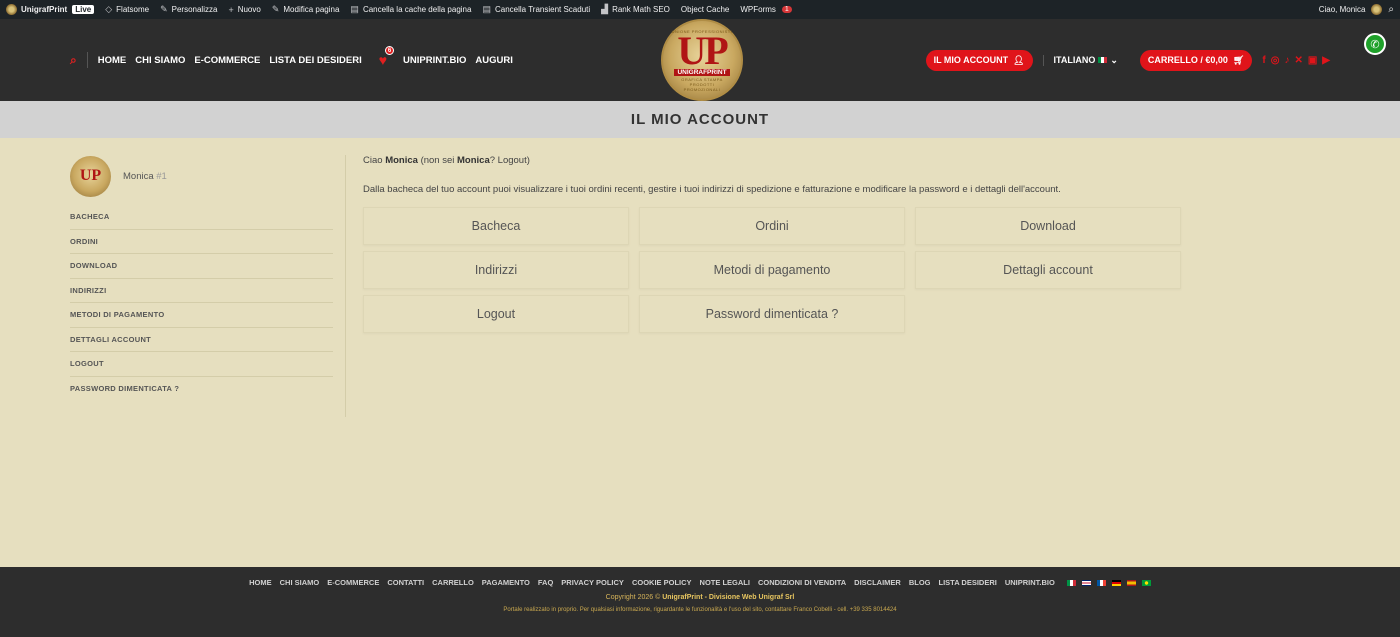 This screenshot has width=1400, height=637. Describe the element at coordinates (387, 57) in the screenshot. I see `wishlist-heart-icon: ♥ 6` at that location.